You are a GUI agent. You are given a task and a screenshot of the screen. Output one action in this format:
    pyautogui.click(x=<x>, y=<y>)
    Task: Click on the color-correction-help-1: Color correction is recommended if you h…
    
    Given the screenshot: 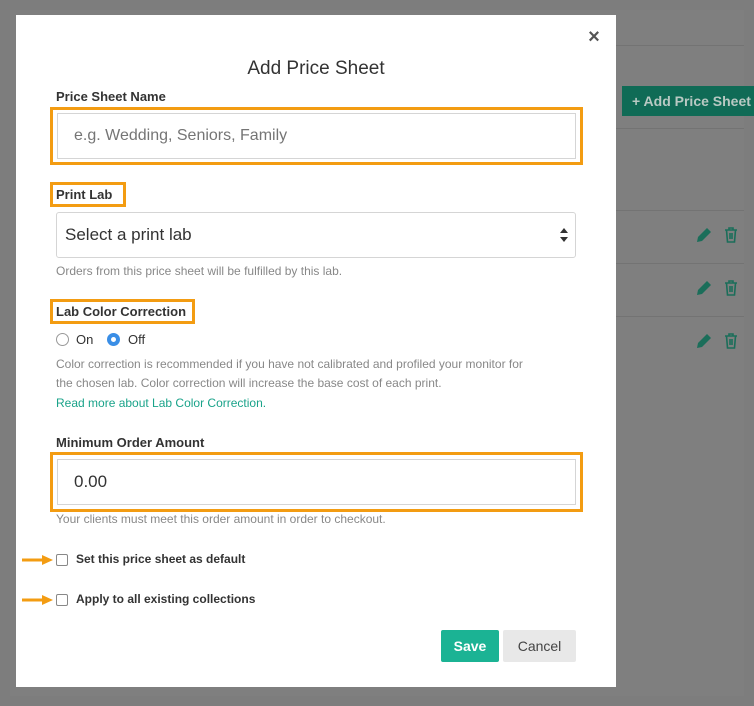 What is the action you would take?
    pyautogui.click(x=289, y=364)
    